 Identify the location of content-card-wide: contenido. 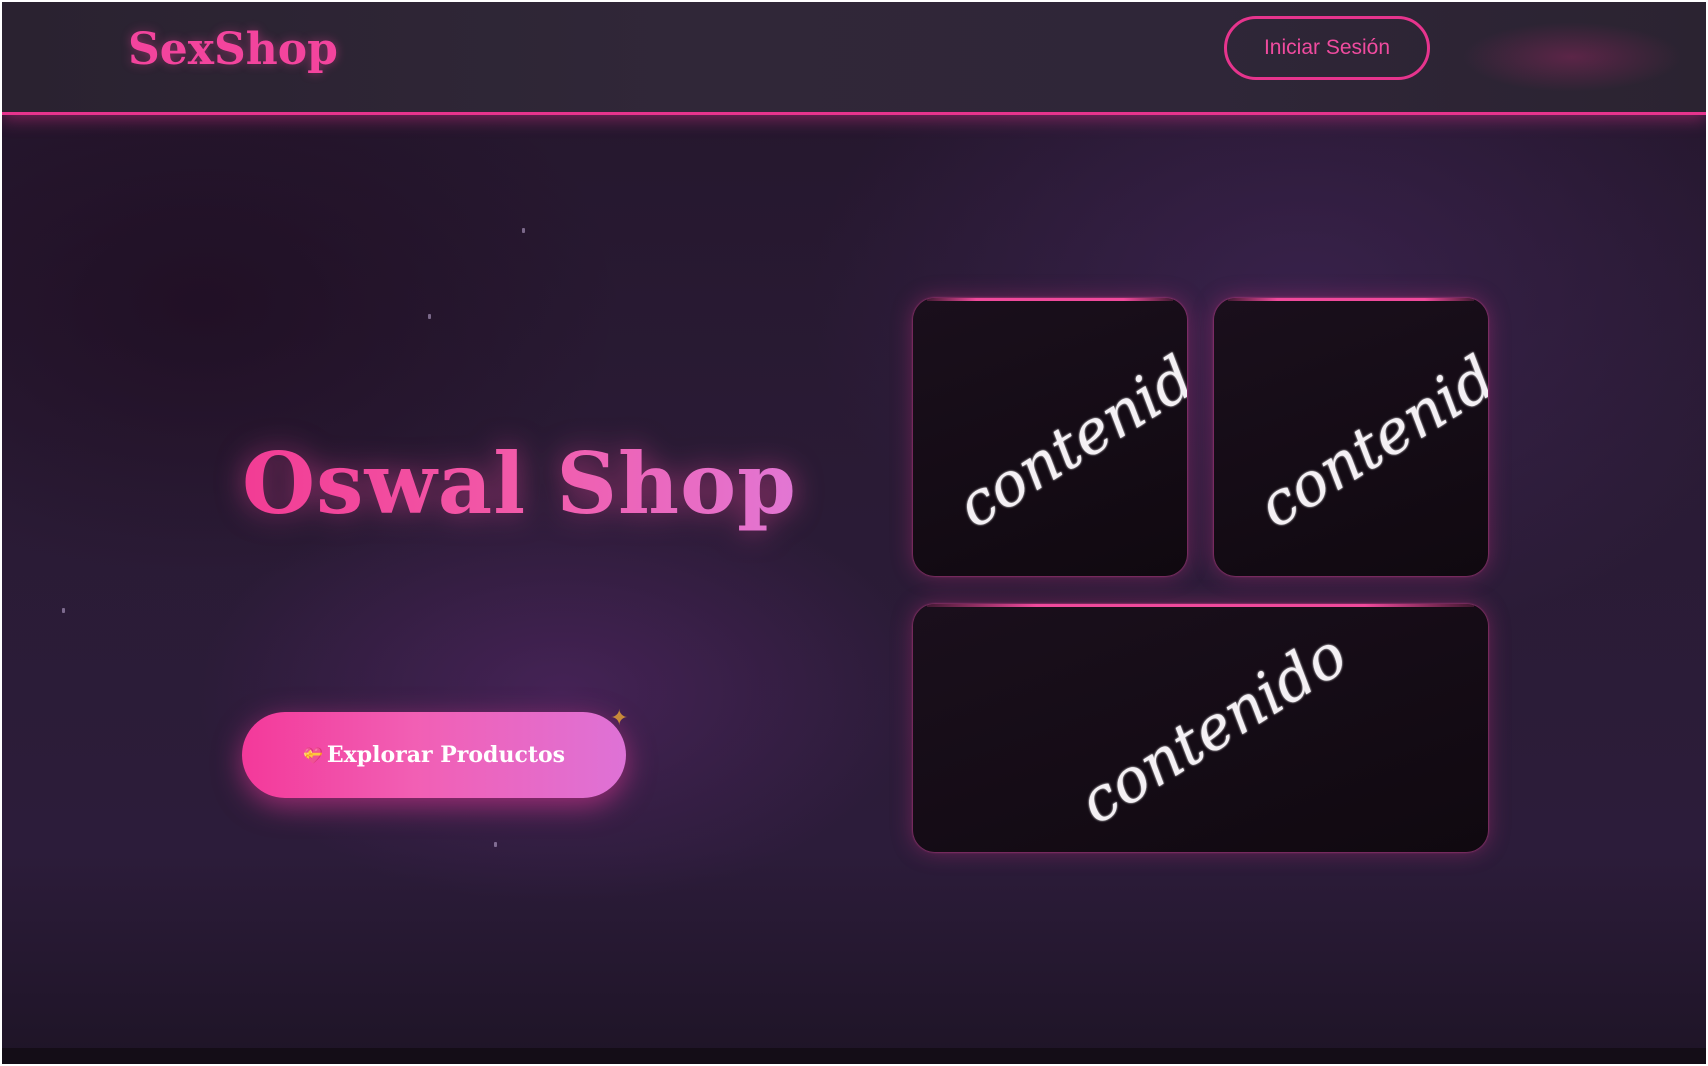
(1200, 728).